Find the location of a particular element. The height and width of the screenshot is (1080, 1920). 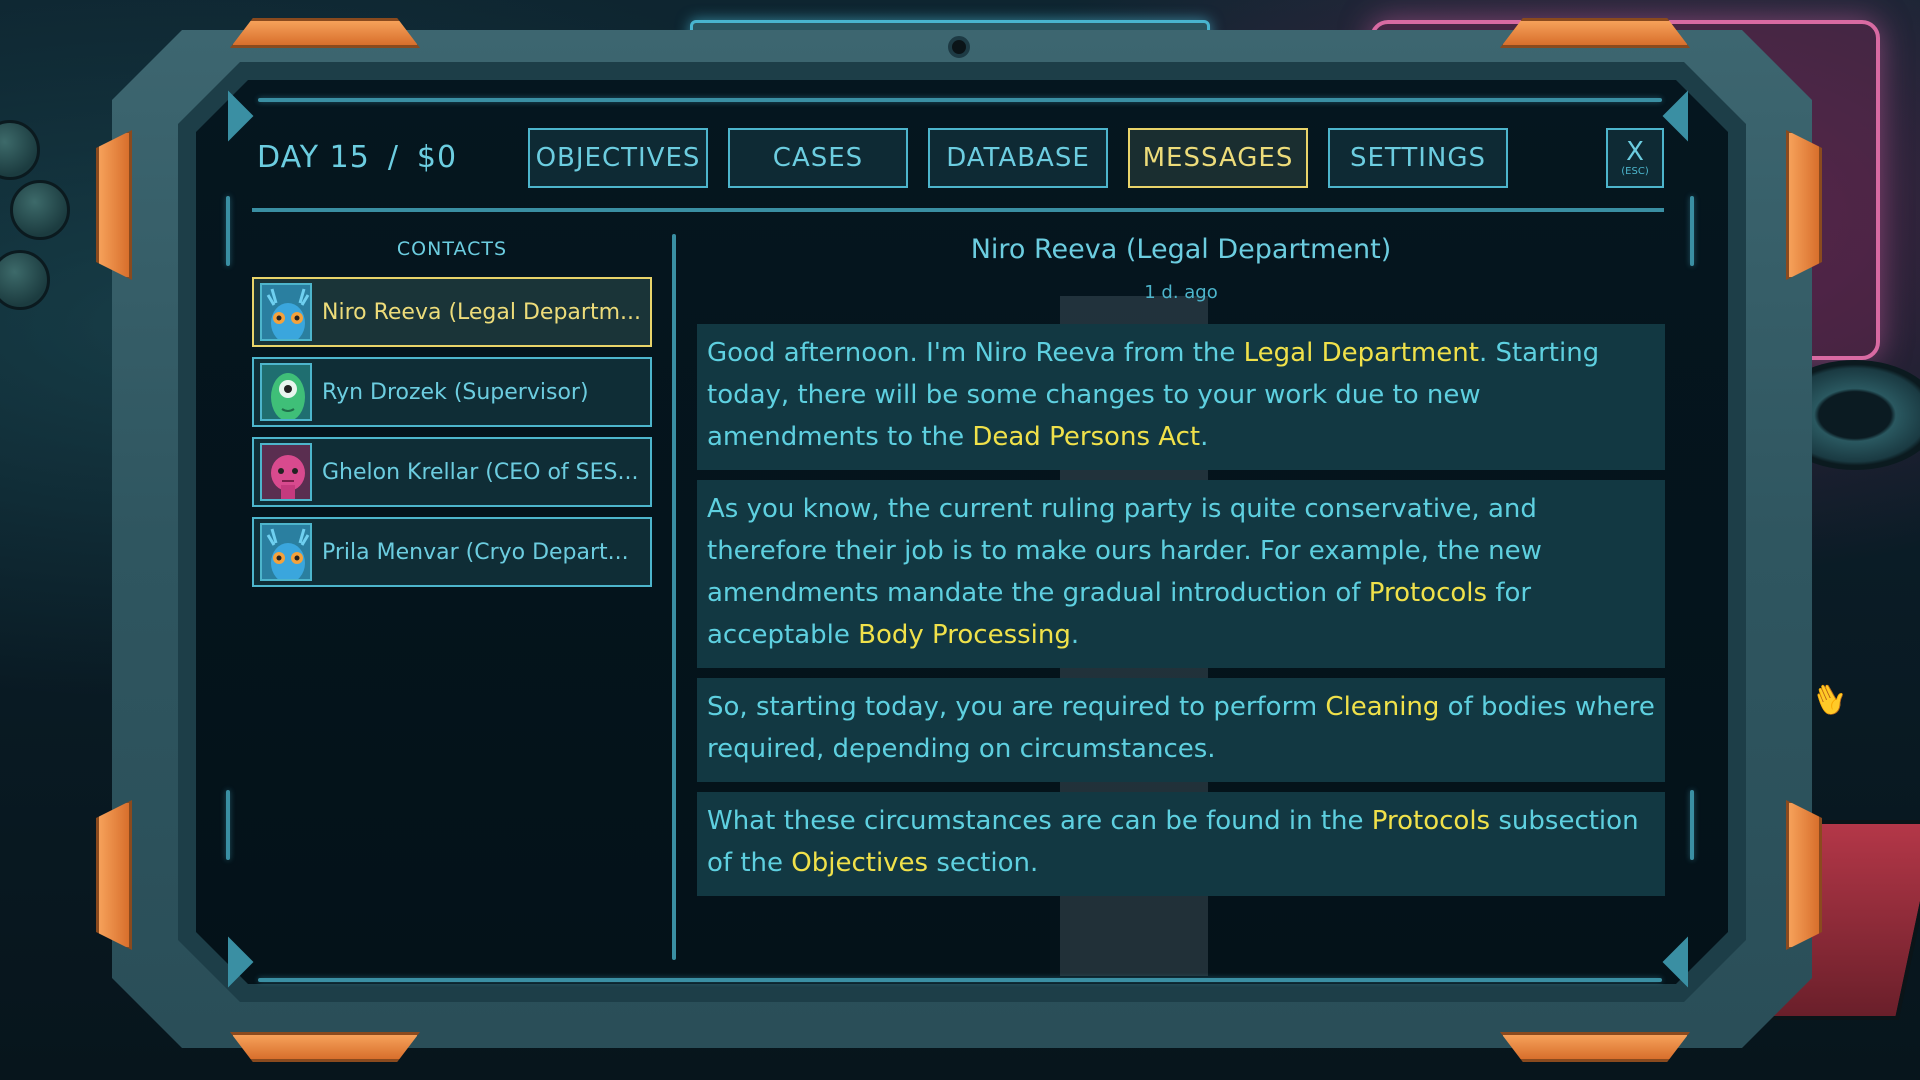

tab-settings: SETTINGS is located at coordinates (1418, 158).